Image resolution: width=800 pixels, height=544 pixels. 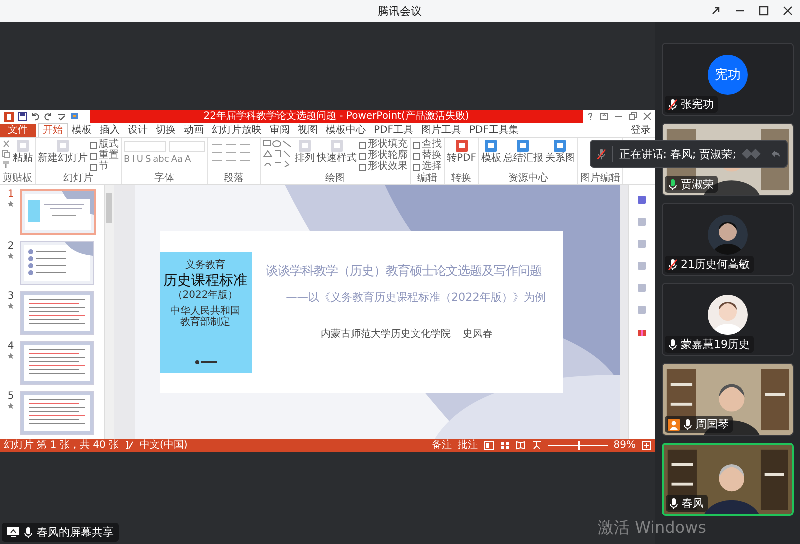 What do you see at coordinates (677, 154) in the screenshot?
I see `speaking-indicator: 正在讲话: 春风; 贾淑荣;` at bounding box center [677, 154].